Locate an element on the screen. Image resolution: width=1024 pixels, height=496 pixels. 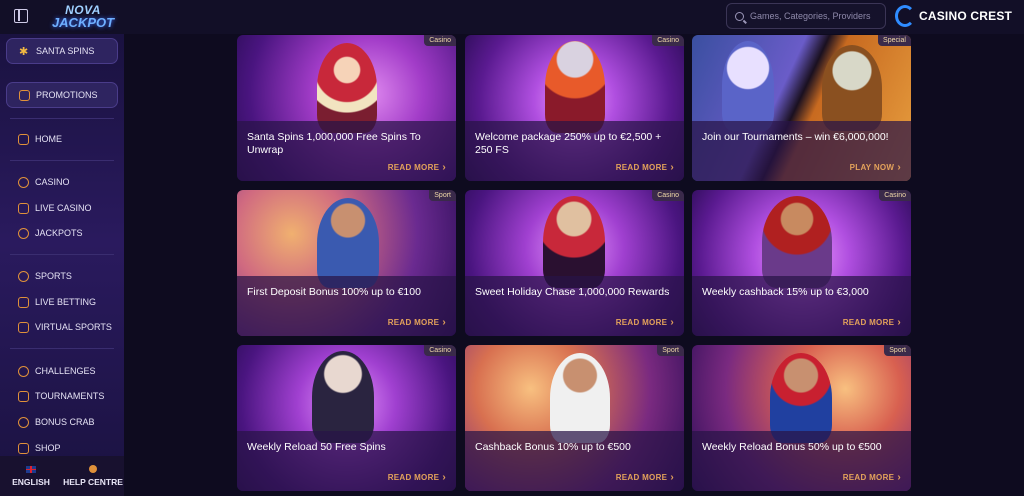
sidebar-item-live-casino: LIVE CASINO is located at coordinates (62, 208).